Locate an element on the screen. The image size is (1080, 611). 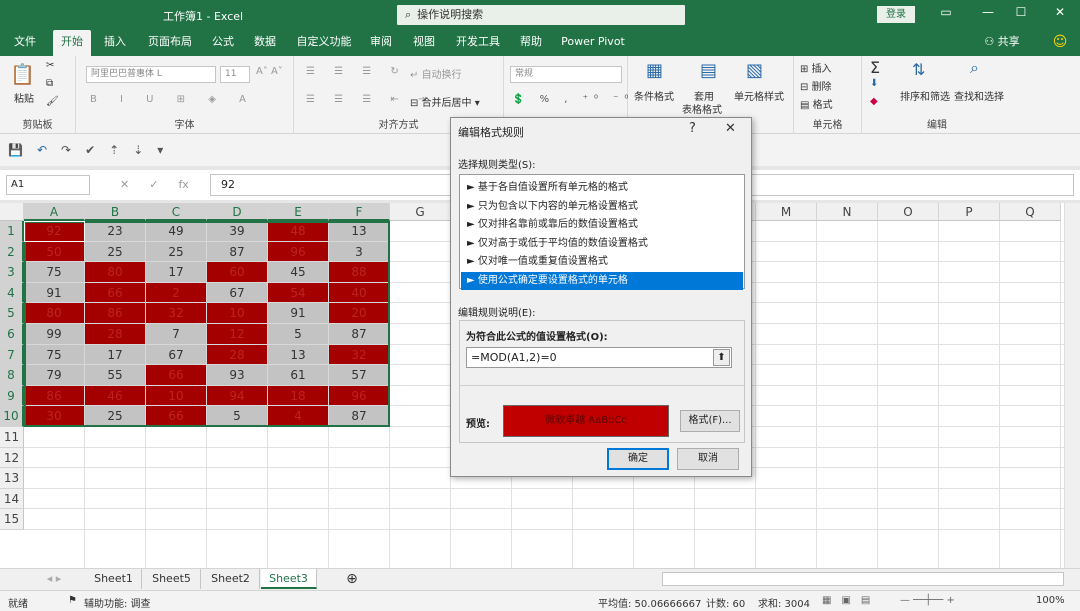
data-cell: 49 is located at coordinates (176, 231).